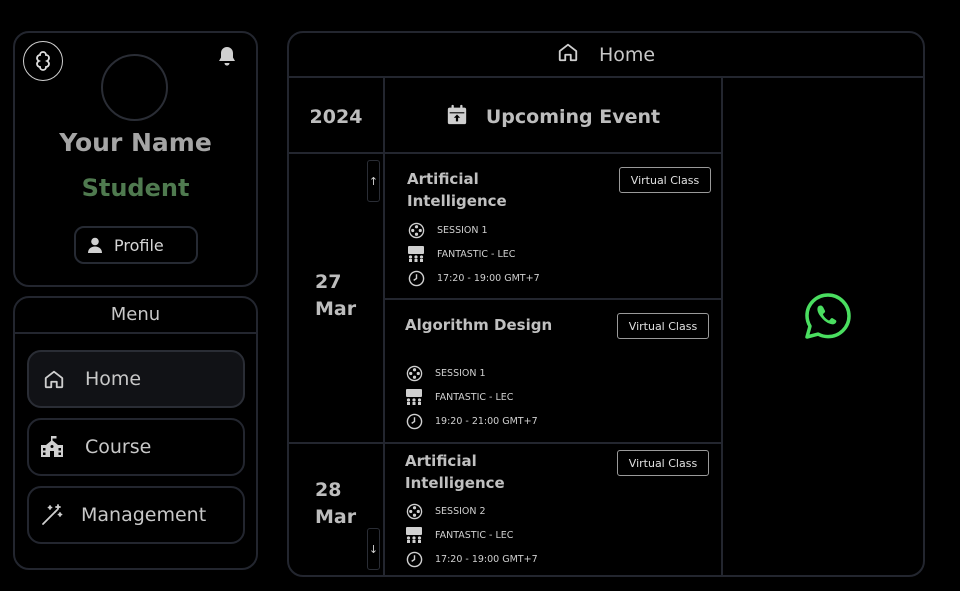 Image resolution: width=960 pixels, height=591 pixels. Describe the element at coordinates (335, 296) in the screenshot. I see `date-label: 27 Mar` at that location.